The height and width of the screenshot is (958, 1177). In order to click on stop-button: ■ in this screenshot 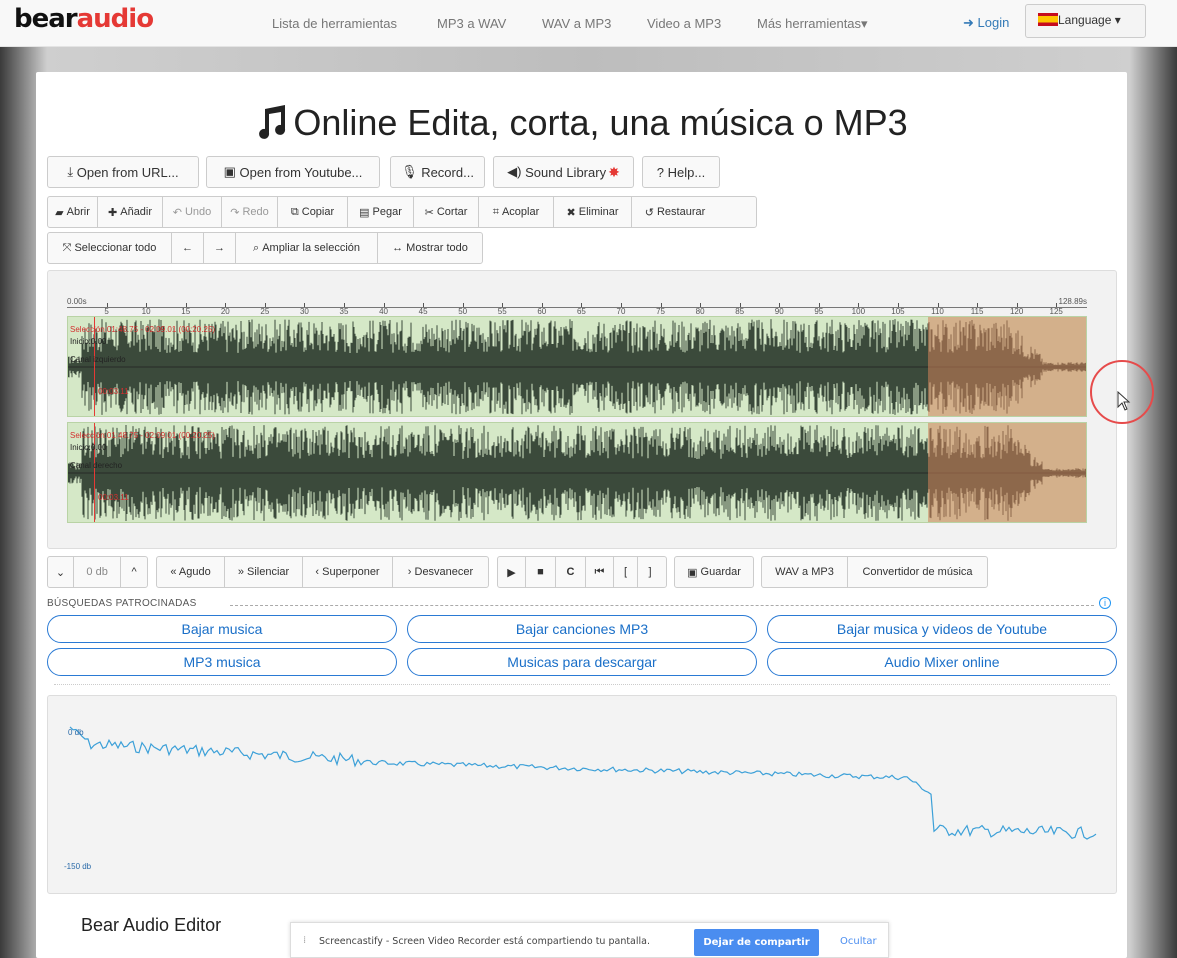, I will do `click(541, 572)`.